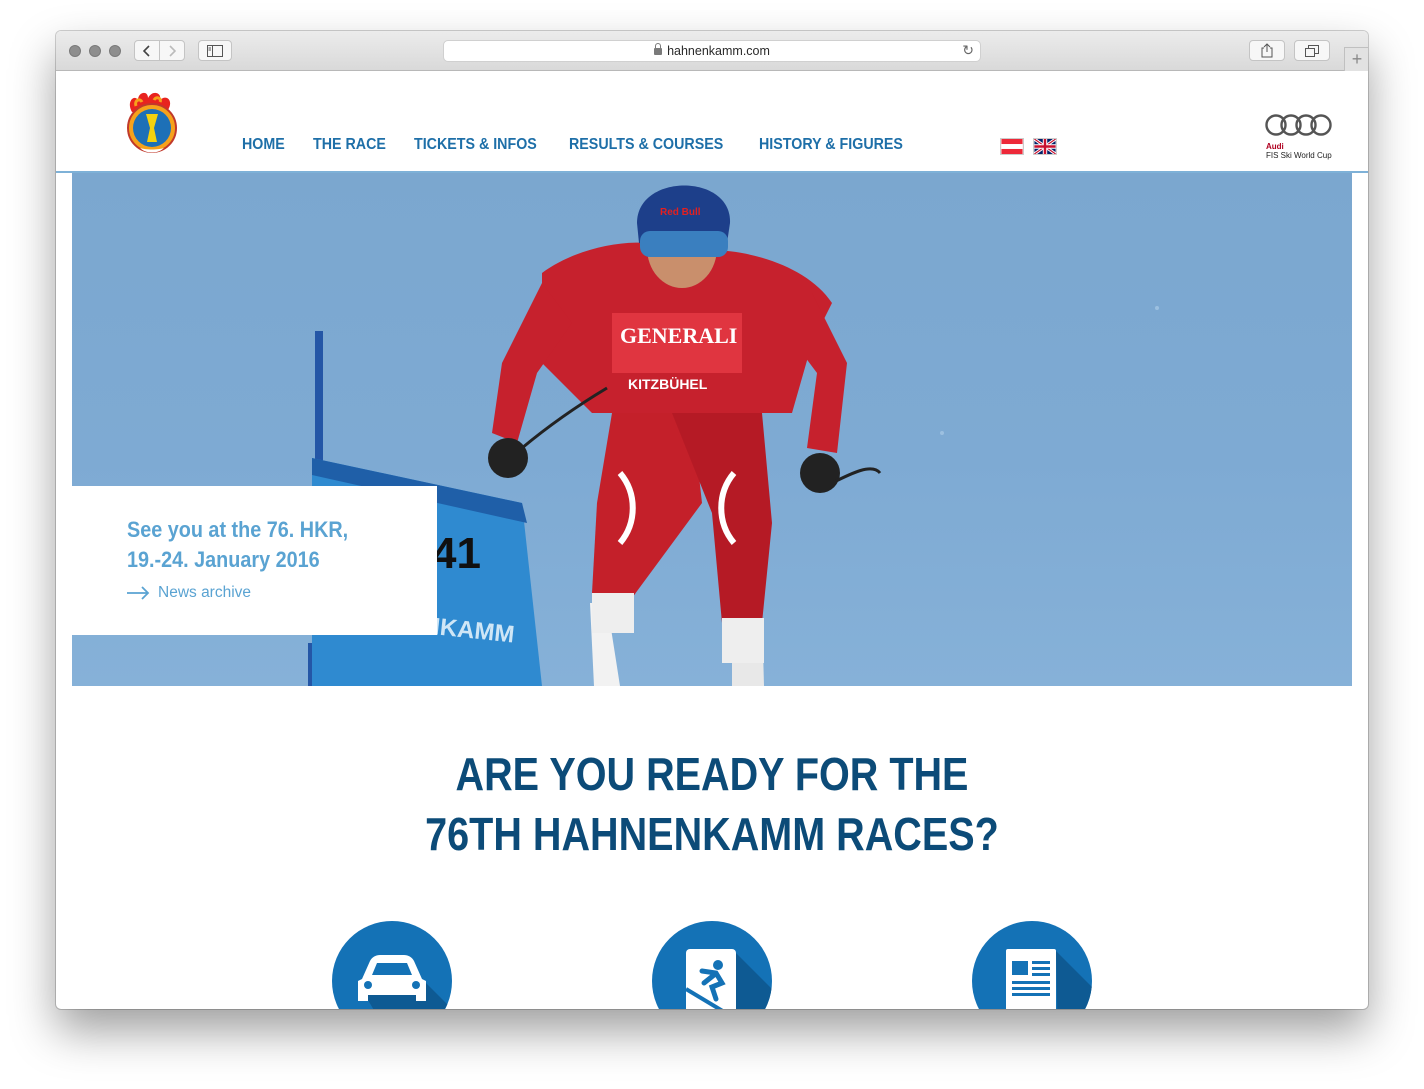 The width and height of the screenshot is (1424, 1089). I want to click on nav-home: HOME, so click(263, 145).